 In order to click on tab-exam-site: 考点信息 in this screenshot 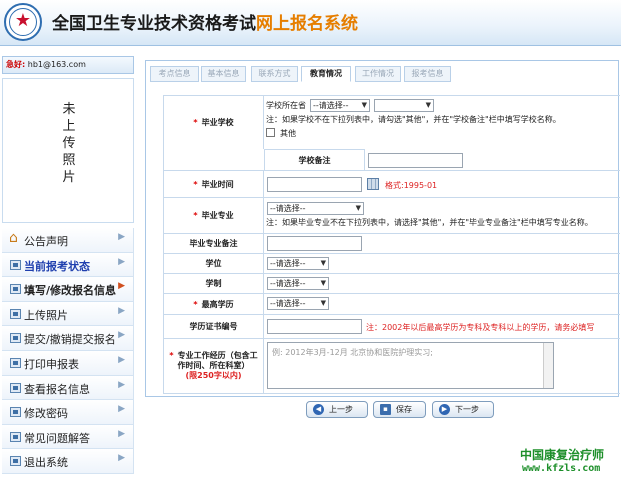, I will do `click(174, 74)`.